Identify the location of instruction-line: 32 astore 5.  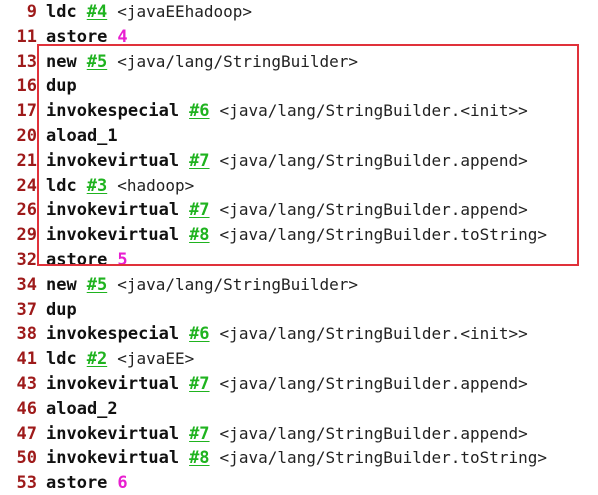
(64, 260).